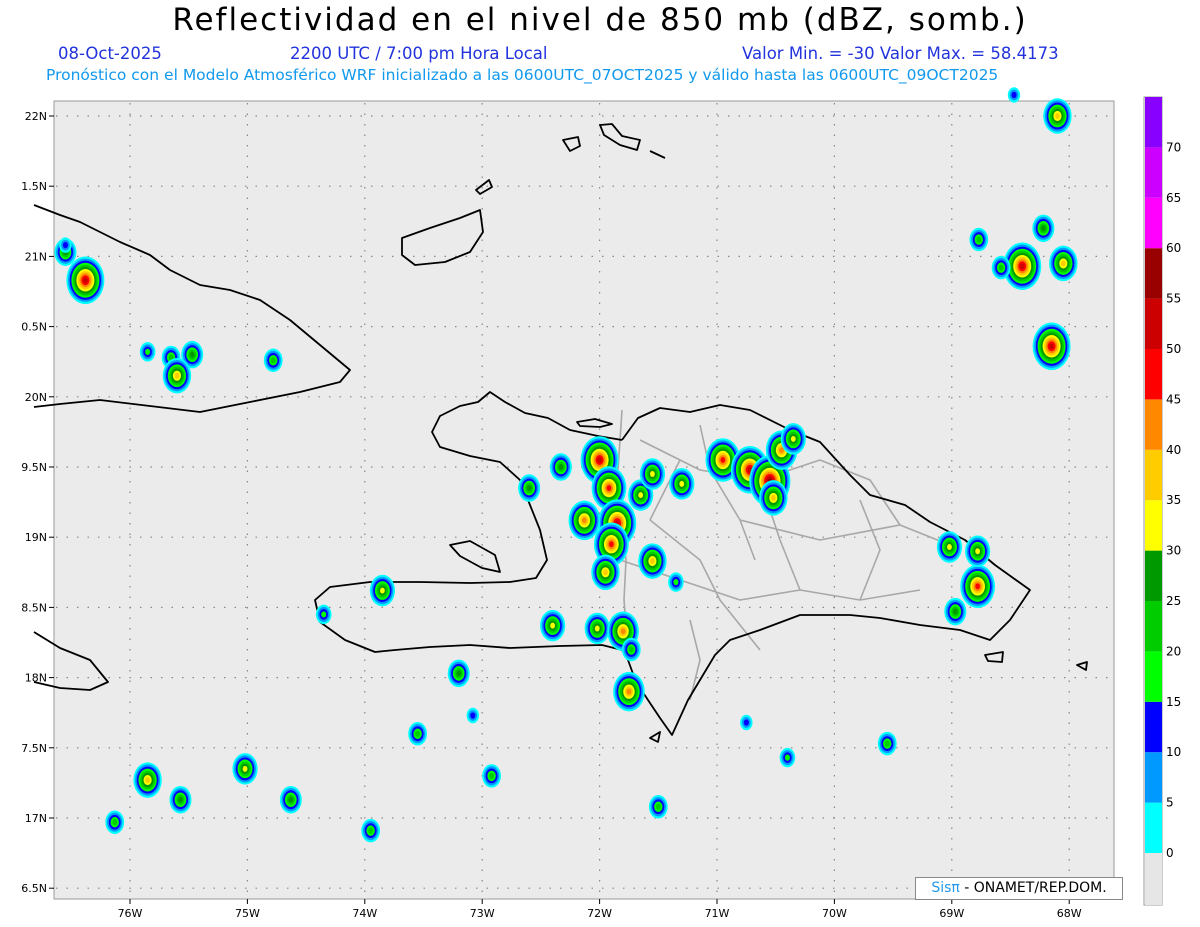 The image size is (1200, 927). Describe the element at coordinates (900, 53) in the screenshot. I see `min-max-label: Valor Min. = -30 Valor Max. = 58.4173` at that location.